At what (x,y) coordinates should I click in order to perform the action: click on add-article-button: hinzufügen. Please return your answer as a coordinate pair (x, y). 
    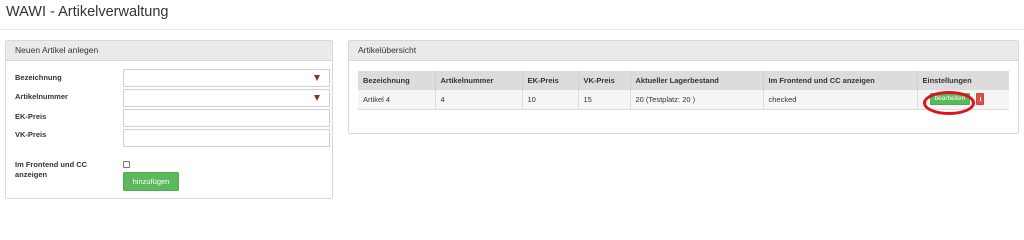
    Looking at the image, I should click on (151, 181).